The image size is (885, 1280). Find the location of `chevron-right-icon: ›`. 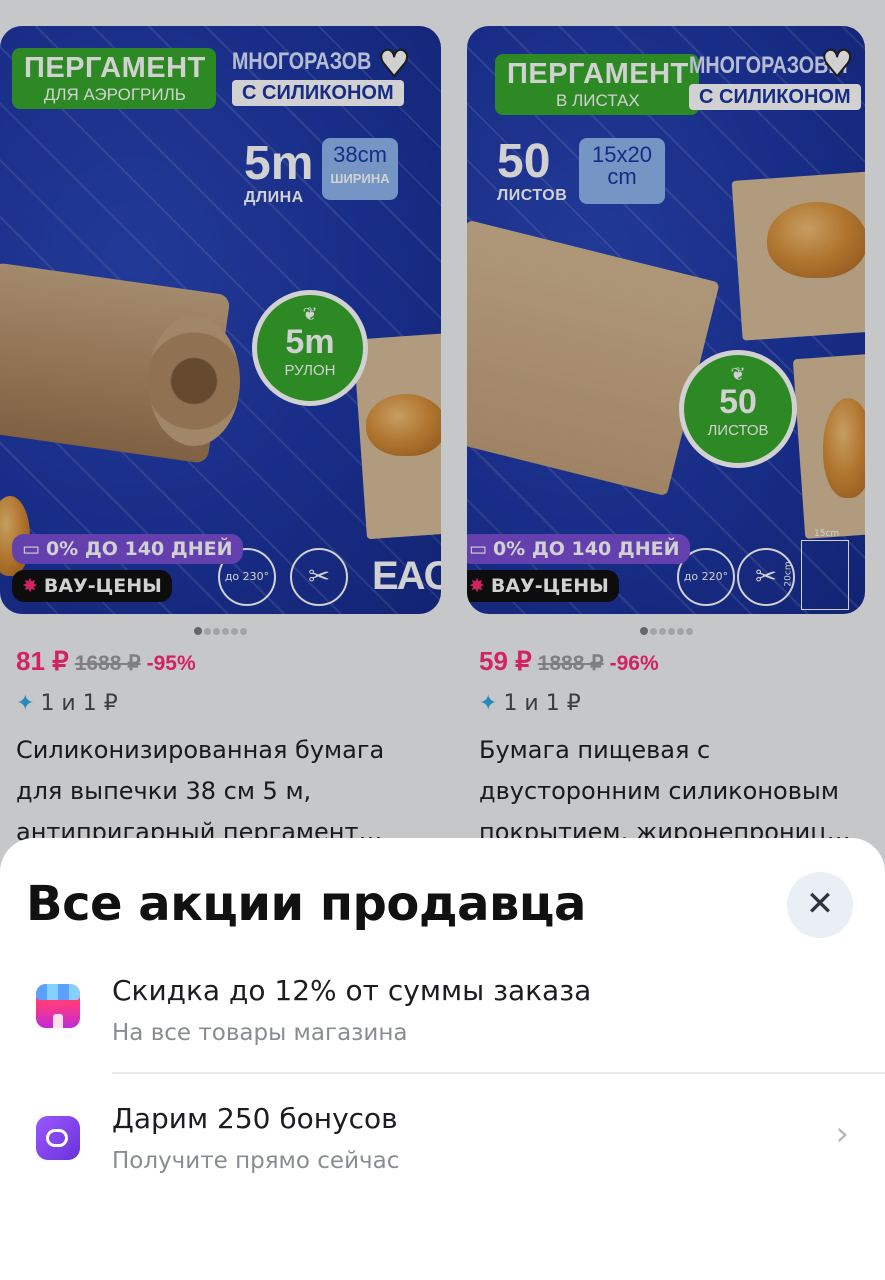

chevron-right-icon: › is located at coordinates (842, 1134).